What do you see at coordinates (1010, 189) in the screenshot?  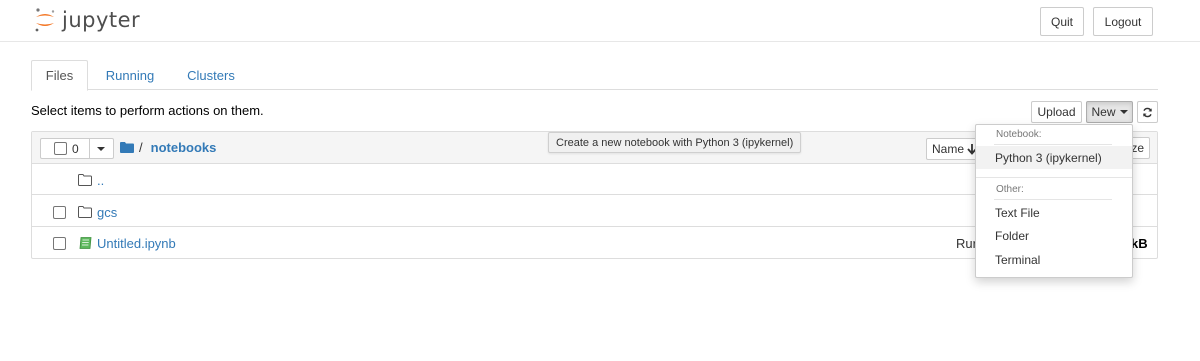 I see `other-section-header: Other:` at bounding box center [1010, 189].